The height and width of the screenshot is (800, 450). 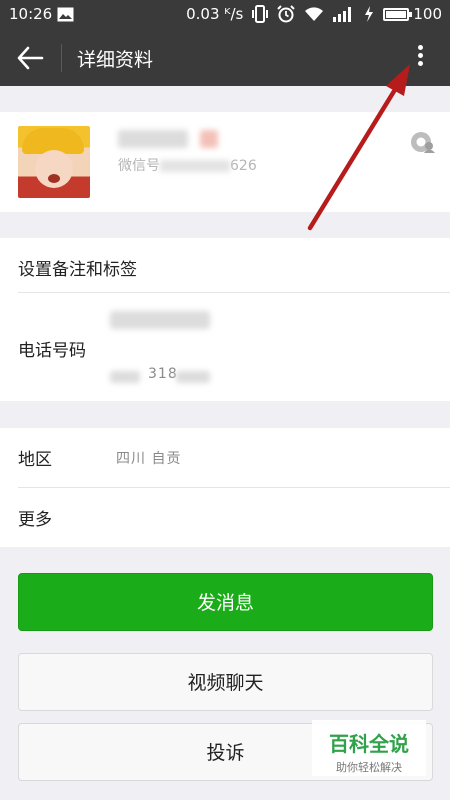 I want to click on watermark-subtitle: 助你轻松解决, so click(x=369, y=767).